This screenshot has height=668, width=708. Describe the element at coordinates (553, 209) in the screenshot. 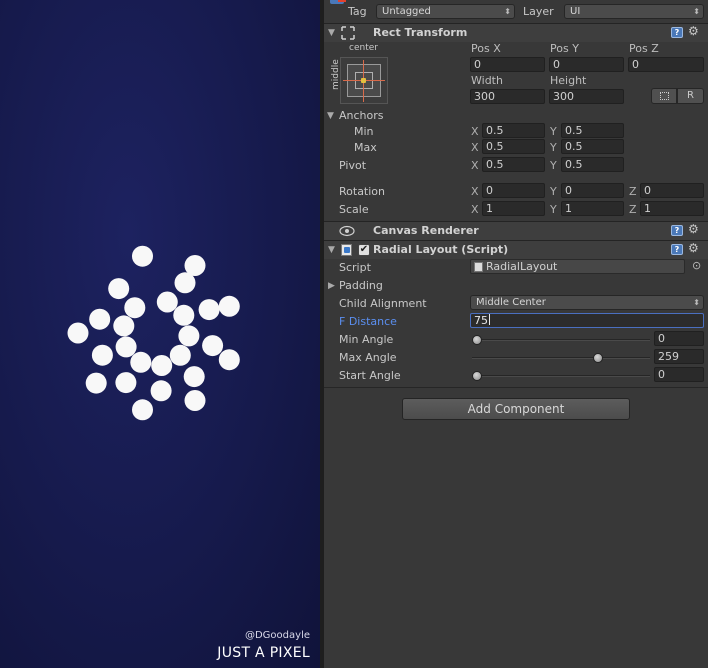

I see `scale-y-axis: Y` at that location.